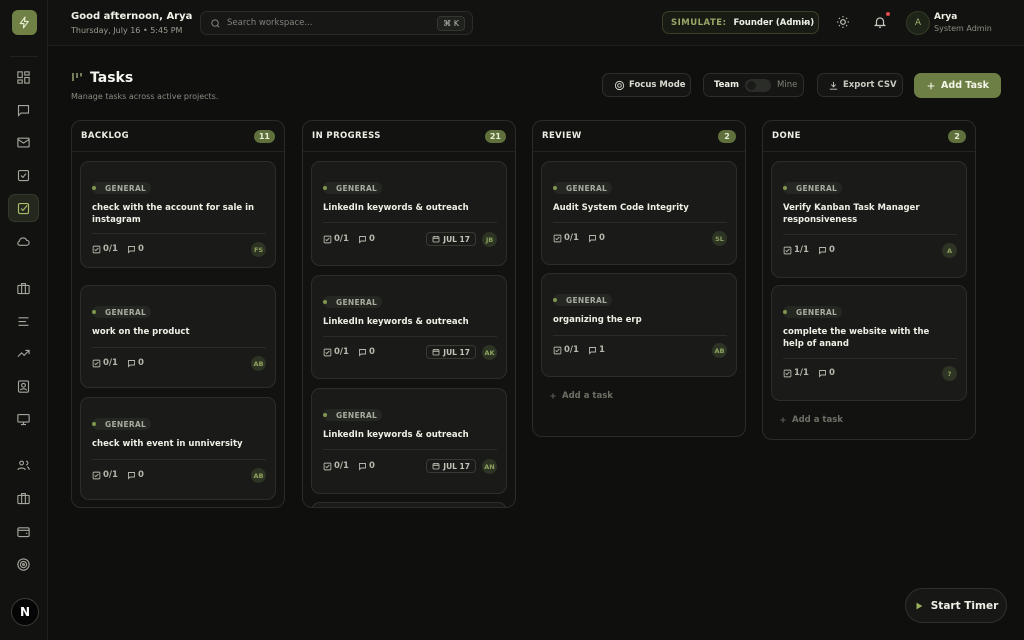 The height and width of the screenshot is (640, 1024). I want to click on download-icon, so click(833, 85).